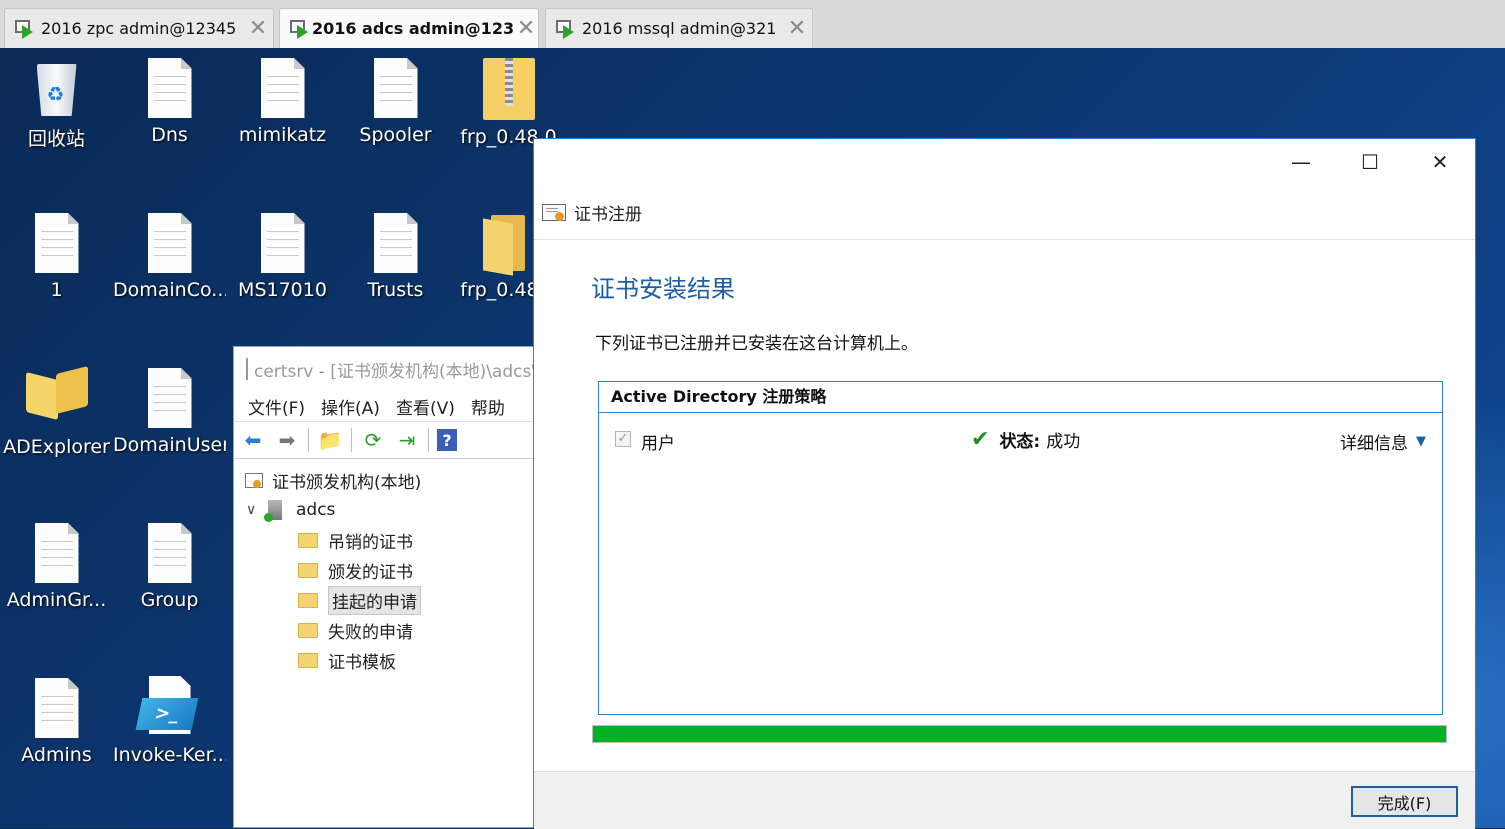  Describe the element at coordinates (287, 440) in the screenshot. I see `forward-icon: ➡` at that location.